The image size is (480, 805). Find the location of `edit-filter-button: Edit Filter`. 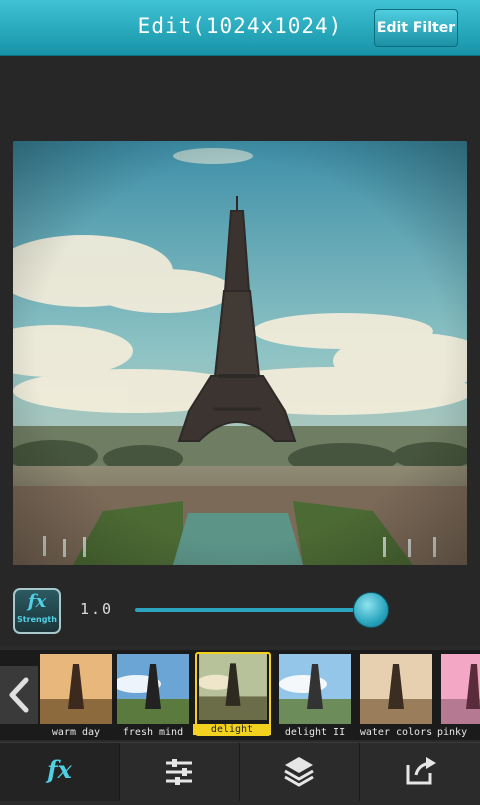

edit-filter-button: Edit Filter is located at coordinates (416, 28).